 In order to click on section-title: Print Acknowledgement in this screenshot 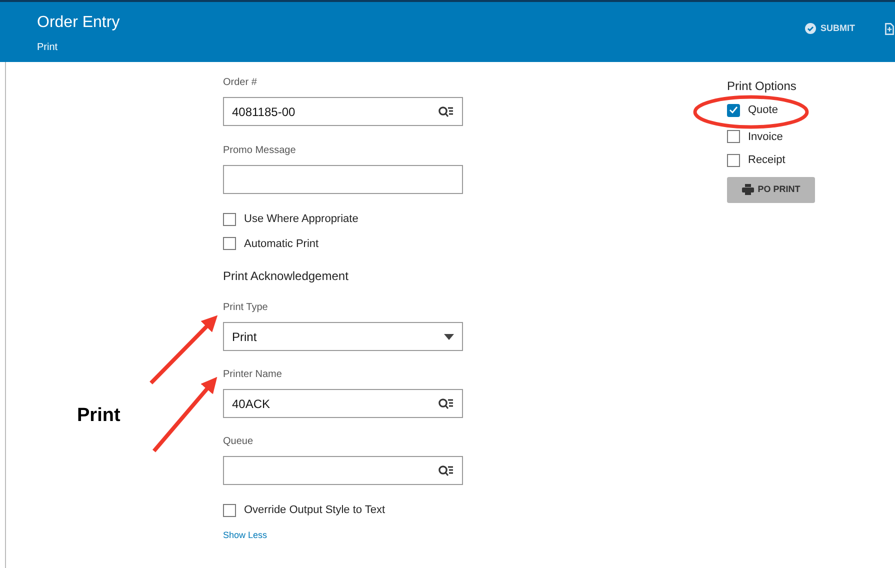, I will do `click(286, 276)`.